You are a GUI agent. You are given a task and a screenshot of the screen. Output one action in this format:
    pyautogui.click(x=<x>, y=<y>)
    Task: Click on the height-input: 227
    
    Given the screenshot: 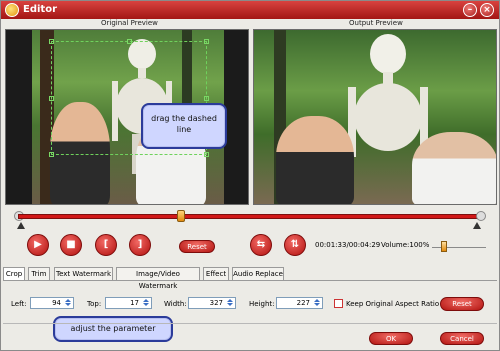 What is the action you would take?
    pyautogui.click(x=299, y=303)
    